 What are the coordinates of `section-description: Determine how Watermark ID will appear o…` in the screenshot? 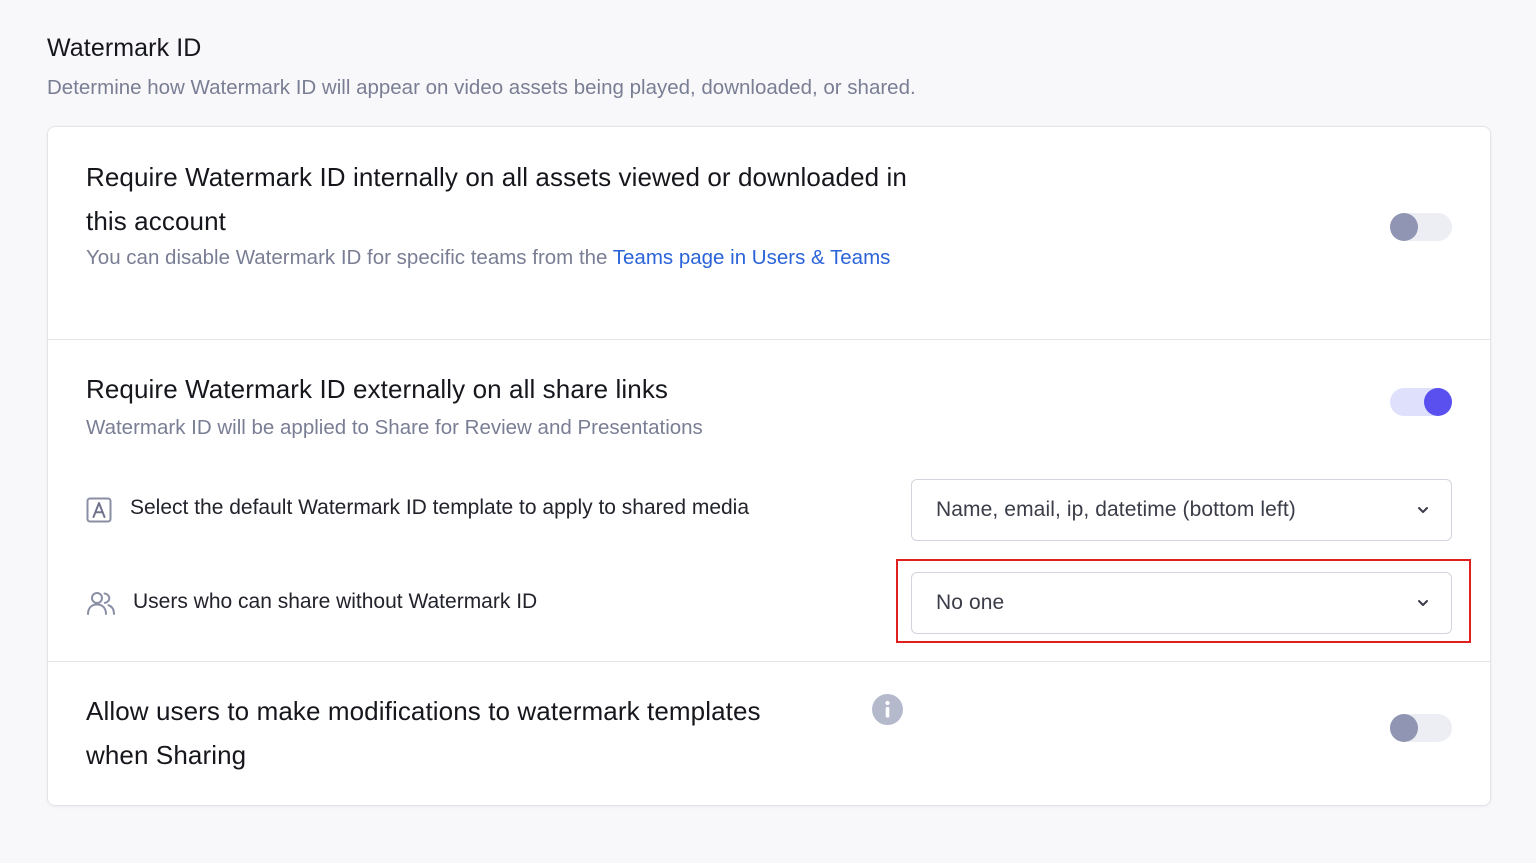 It's located at (481, 87).